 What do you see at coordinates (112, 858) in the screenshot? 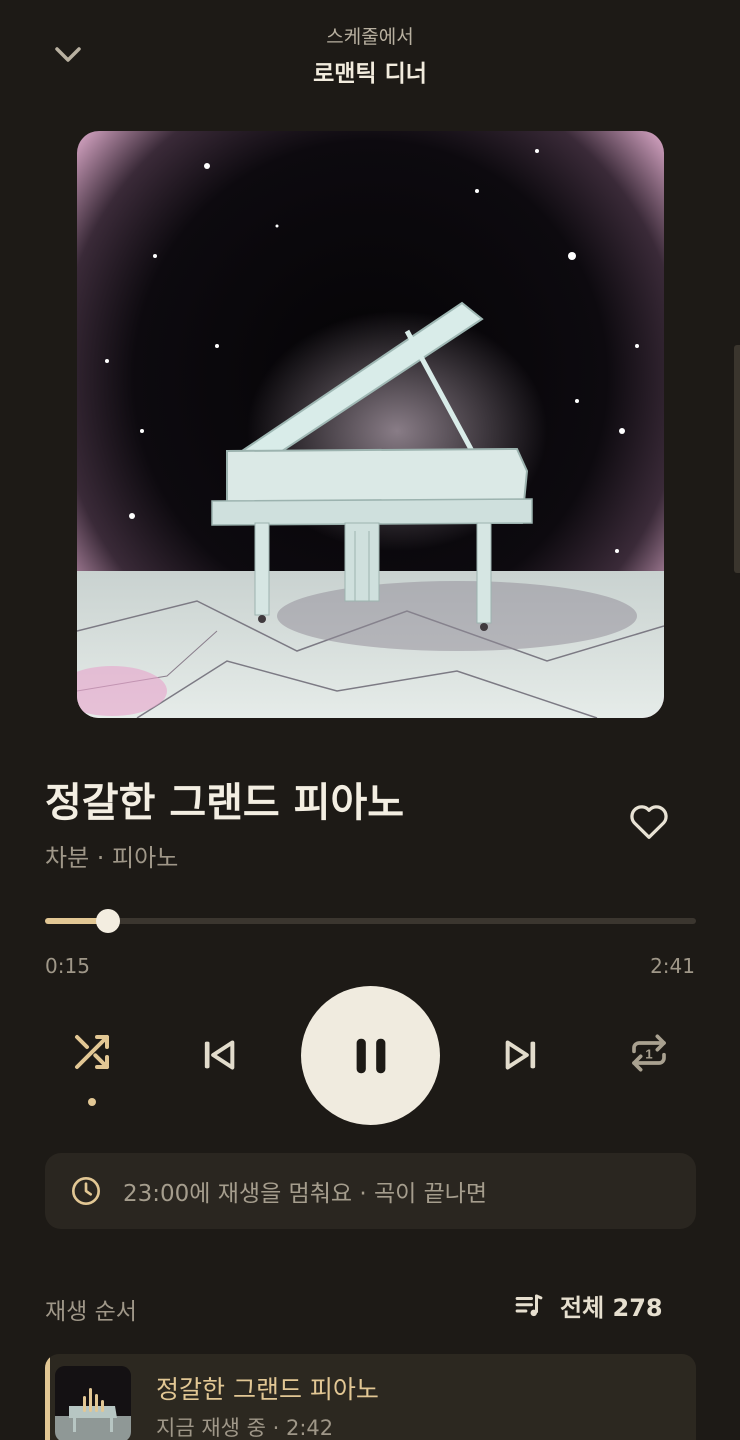
I see `track-meta: 차분 · 피아노` at bounding box center [112, 858].